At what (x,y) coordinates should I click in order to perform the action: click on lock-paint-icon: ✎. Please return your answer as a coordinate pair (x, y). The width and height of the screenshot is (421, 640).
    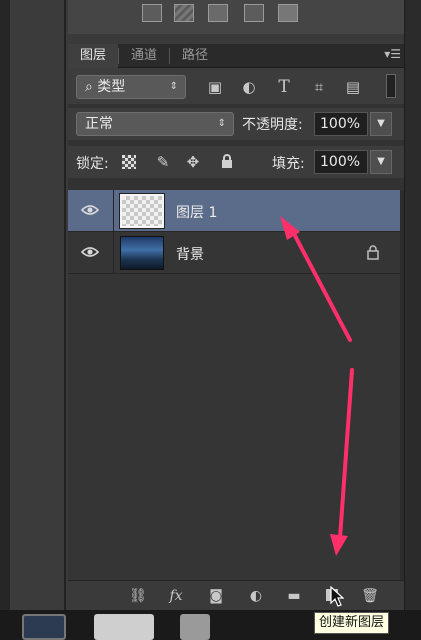
    Looking at the image, I should click on (163, 162).